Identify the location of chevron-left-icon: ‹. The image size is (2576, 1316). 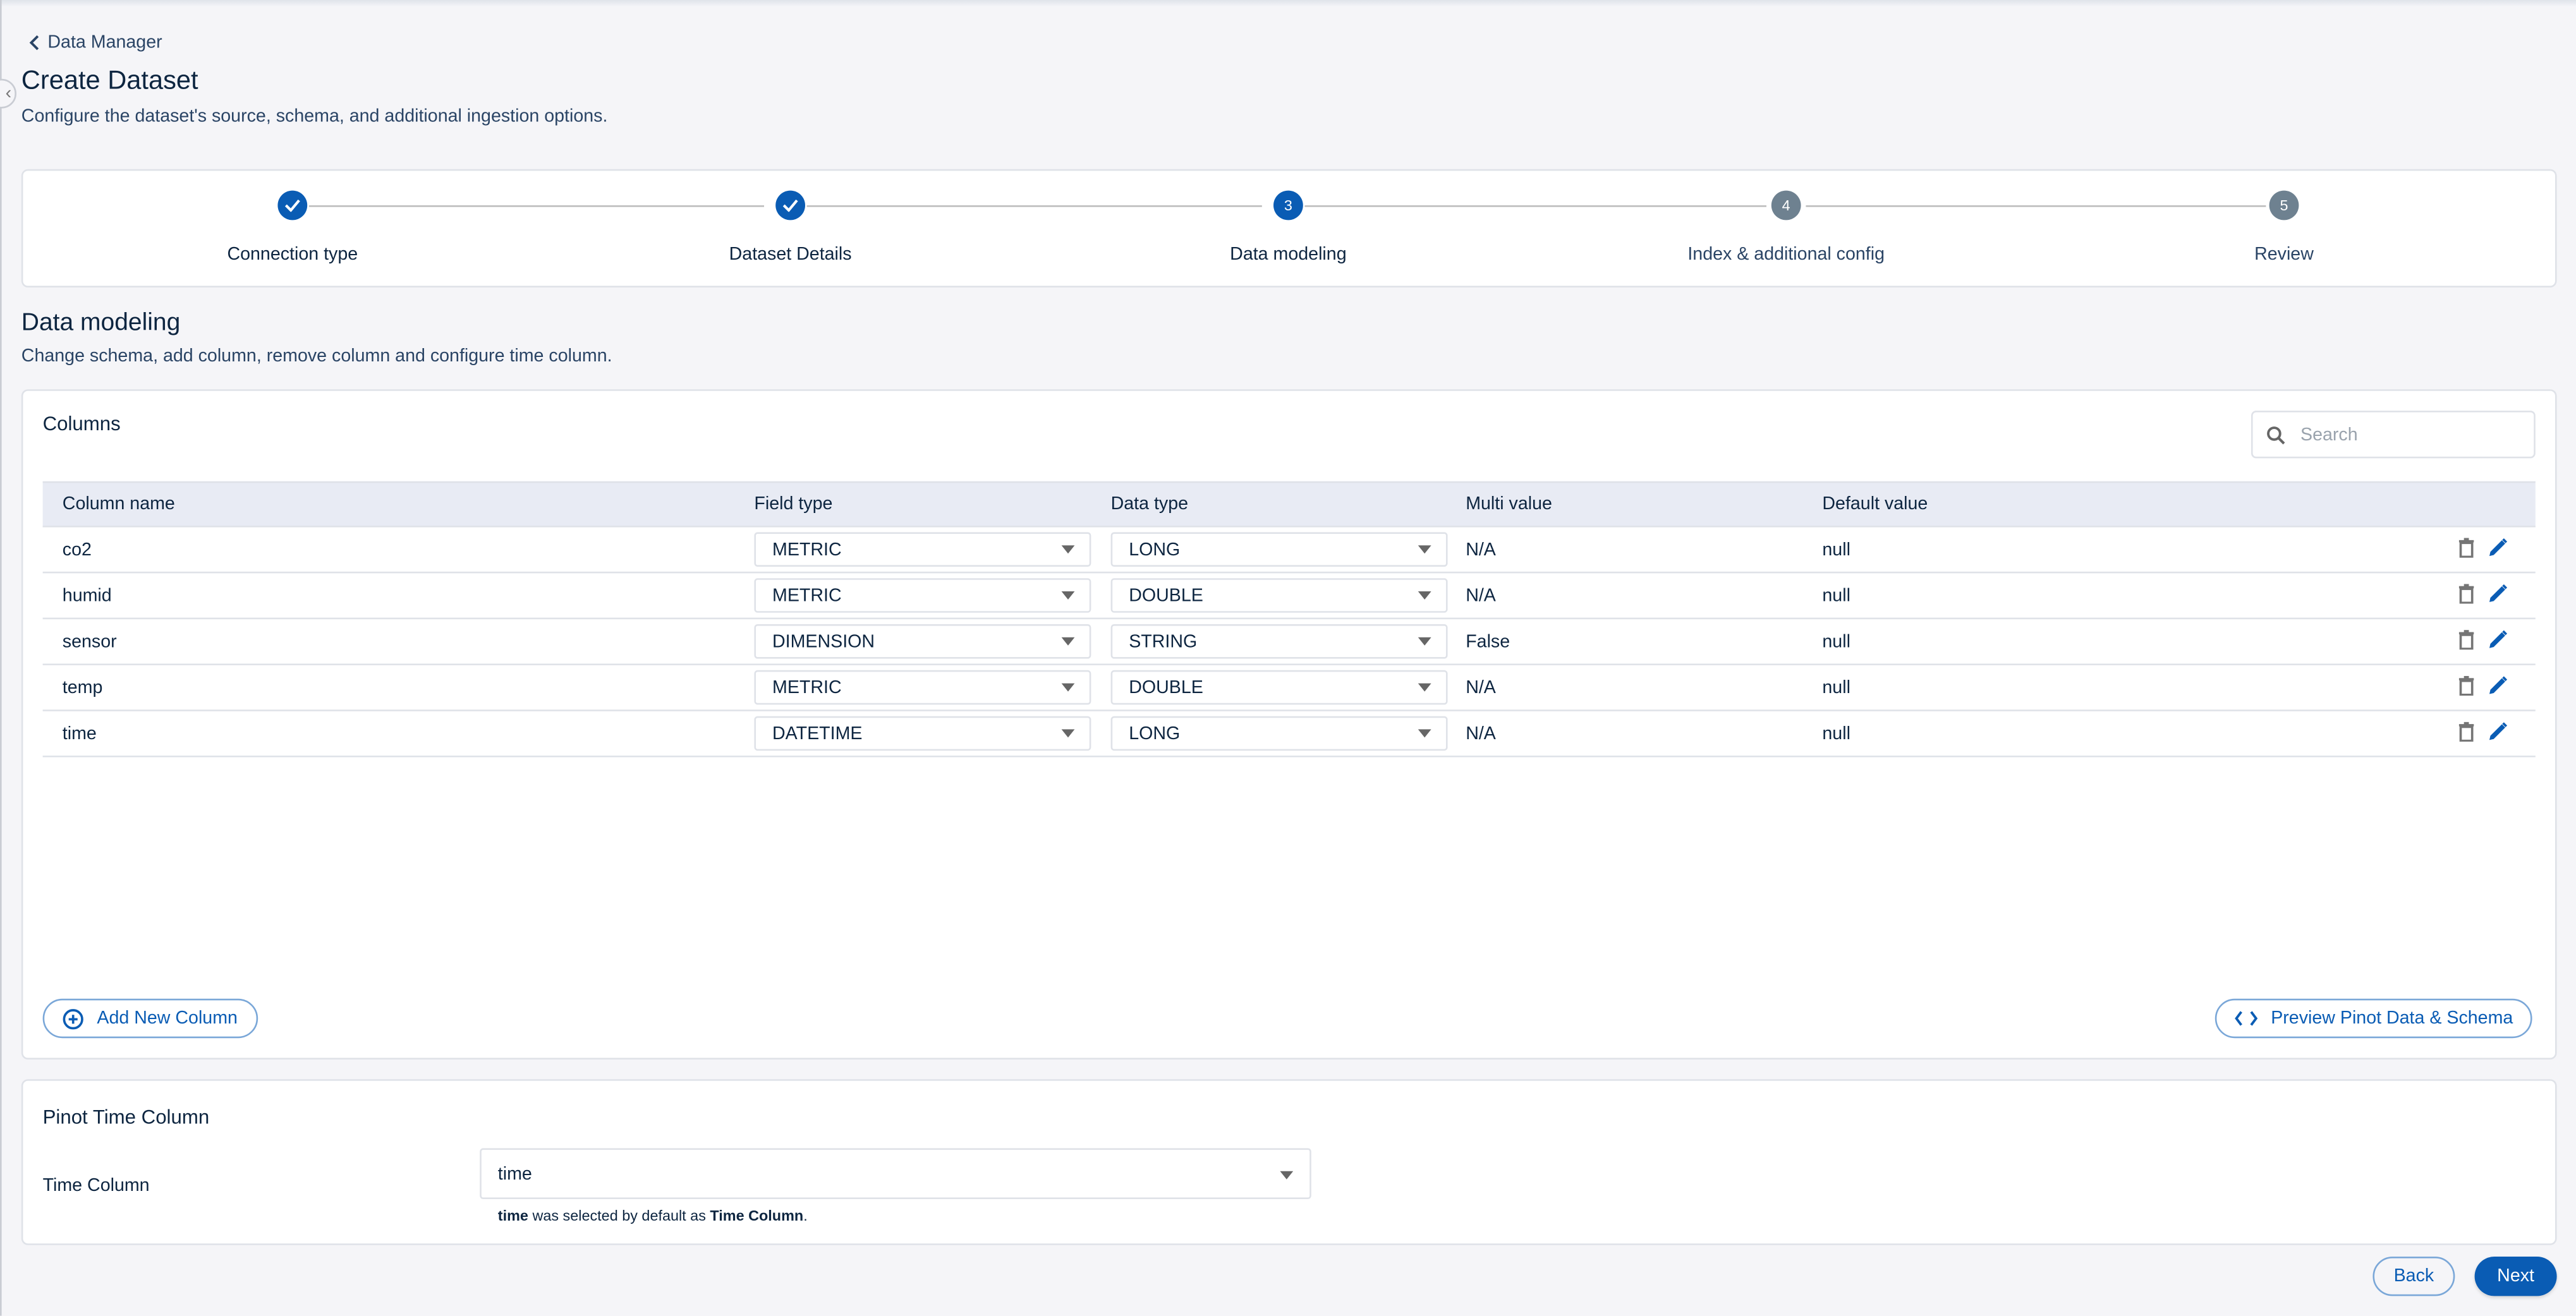
(8, 93).